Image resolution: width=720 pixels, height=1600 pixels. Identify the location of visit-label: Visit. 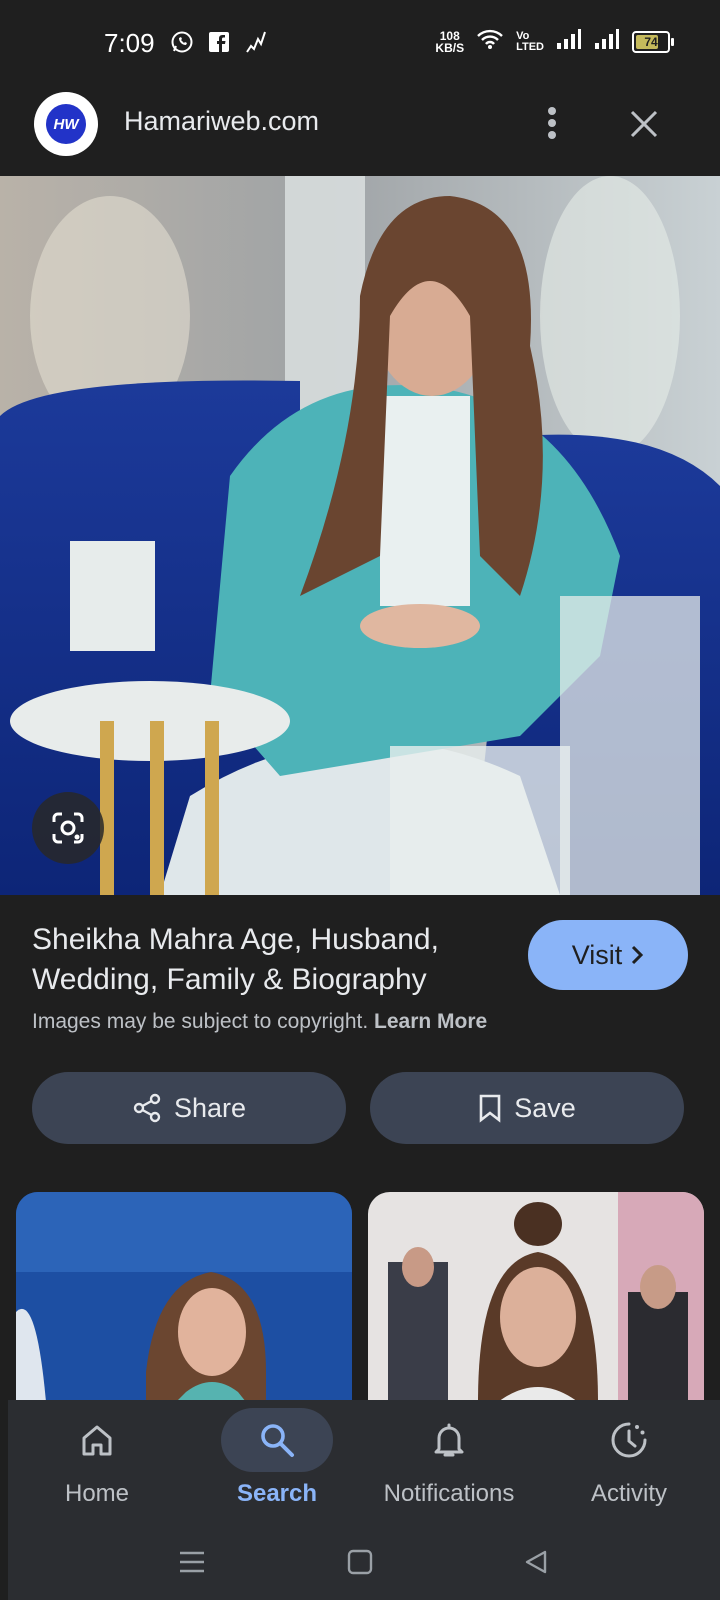
(597, 954).